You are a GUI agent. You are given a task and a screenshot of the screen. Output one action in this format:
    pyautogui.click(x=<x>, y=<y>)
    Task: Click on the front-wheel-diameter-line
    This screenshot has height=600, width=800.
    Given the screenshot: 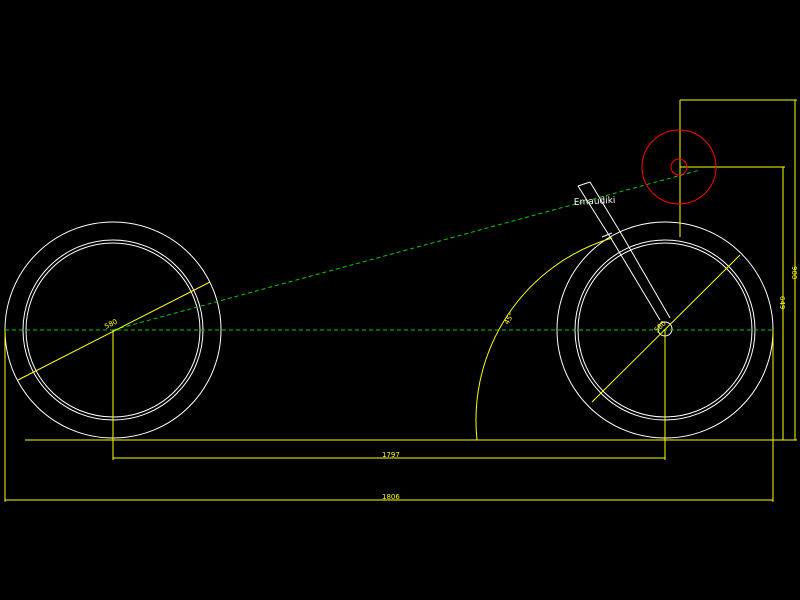 What is the action you would take?
    pyautogui.click(x=666, y=328)
    